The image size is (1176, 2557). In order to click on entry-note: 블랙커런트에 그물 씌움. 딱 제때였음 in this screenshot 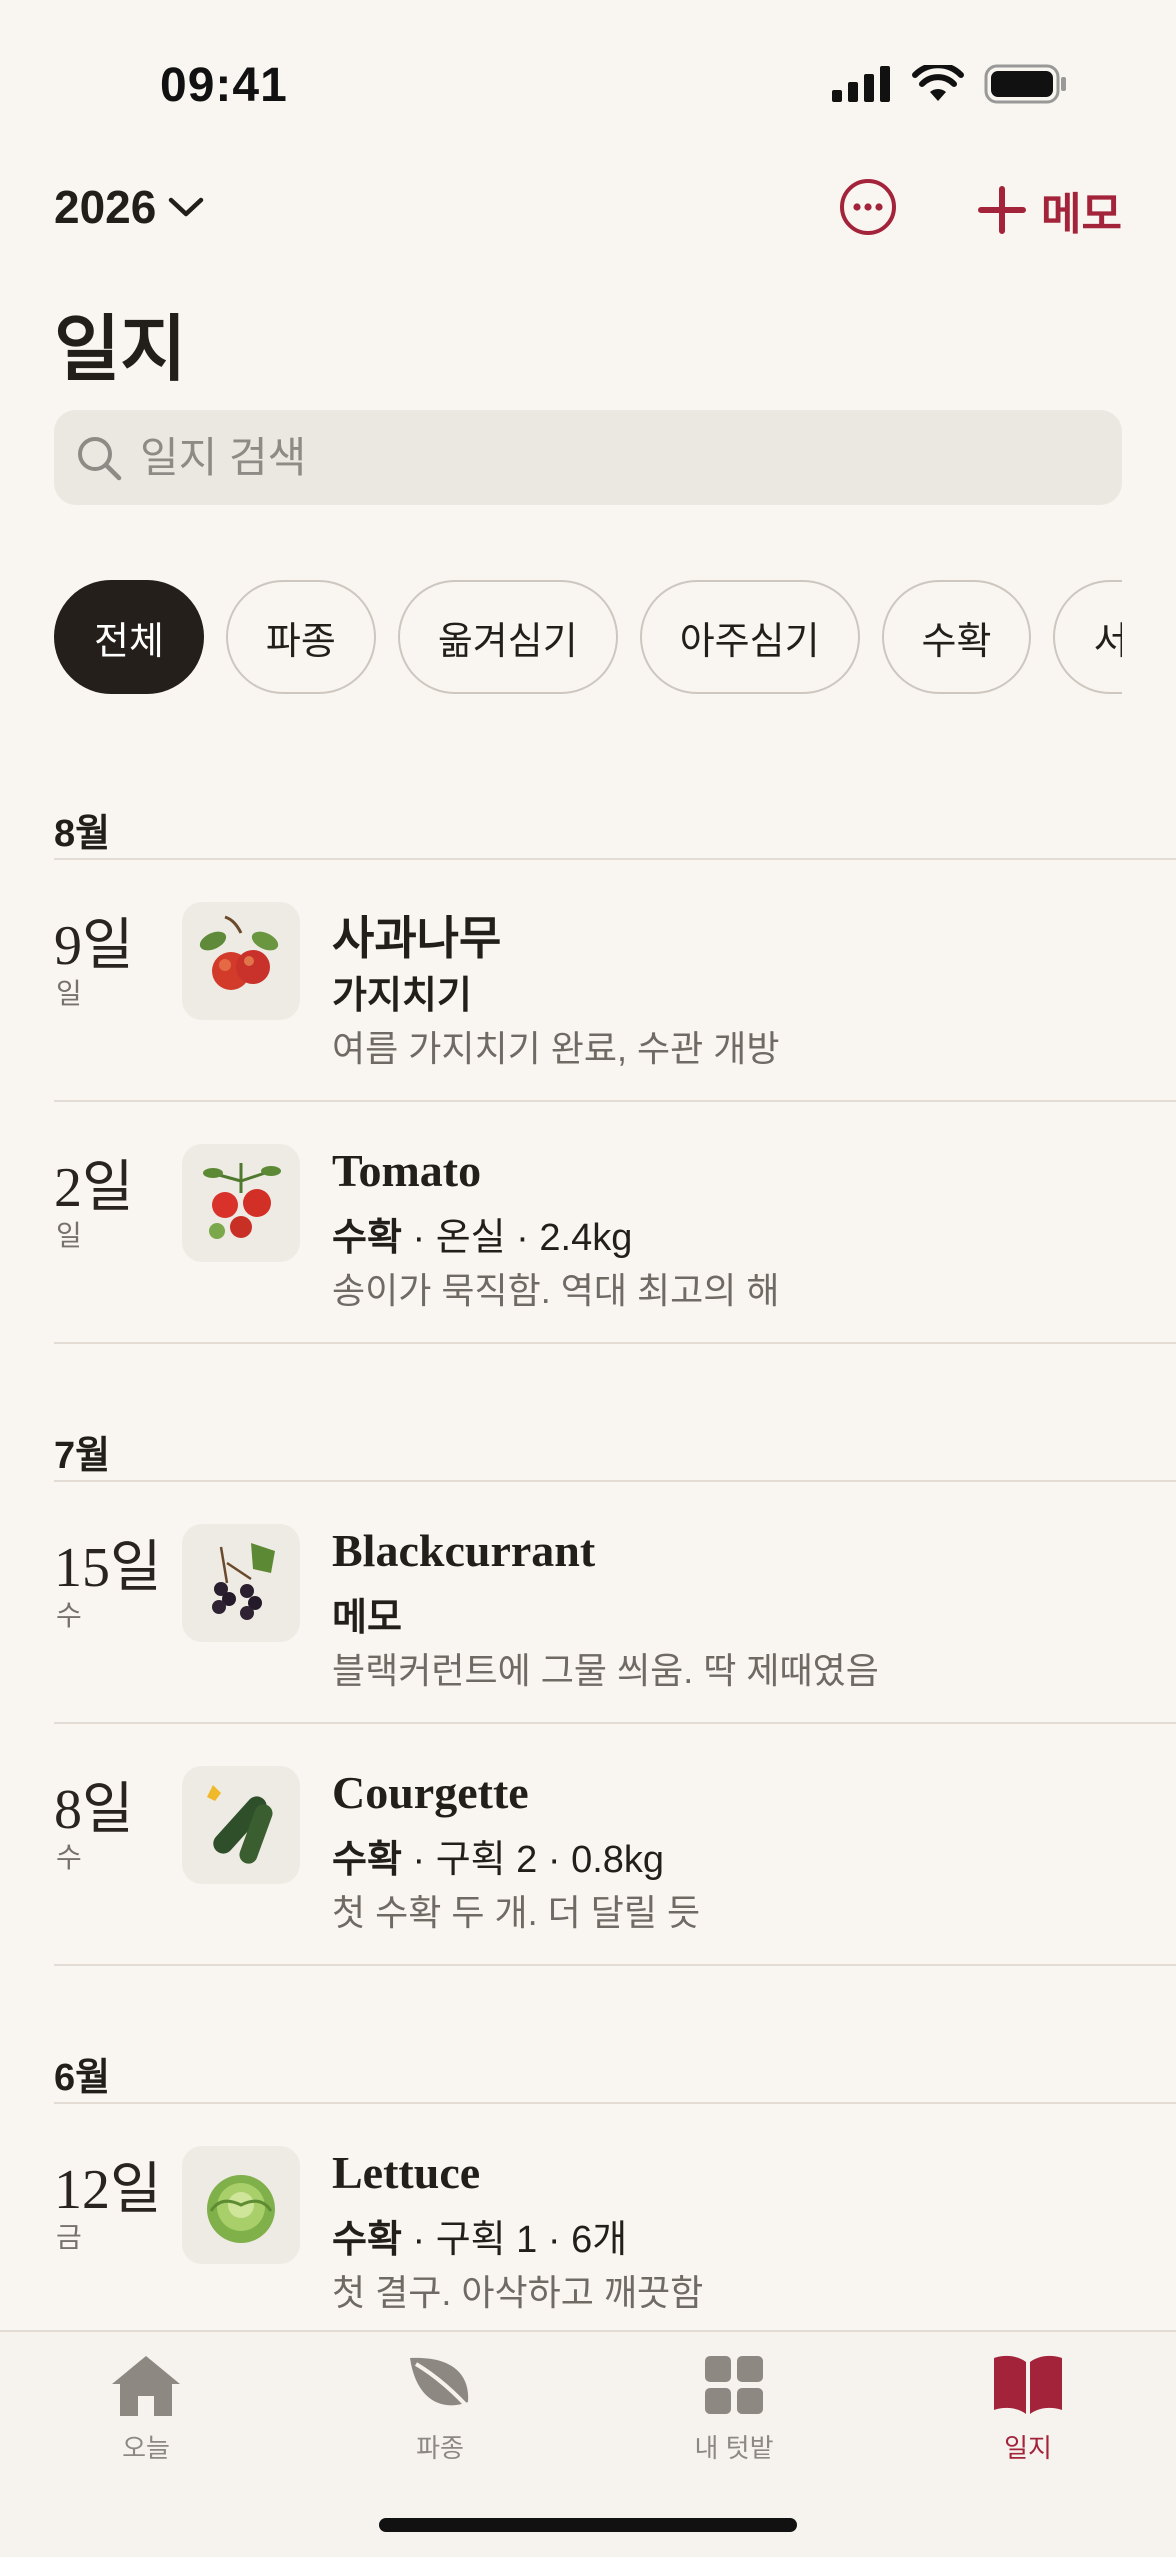, I will do `click(605, 1670)`.